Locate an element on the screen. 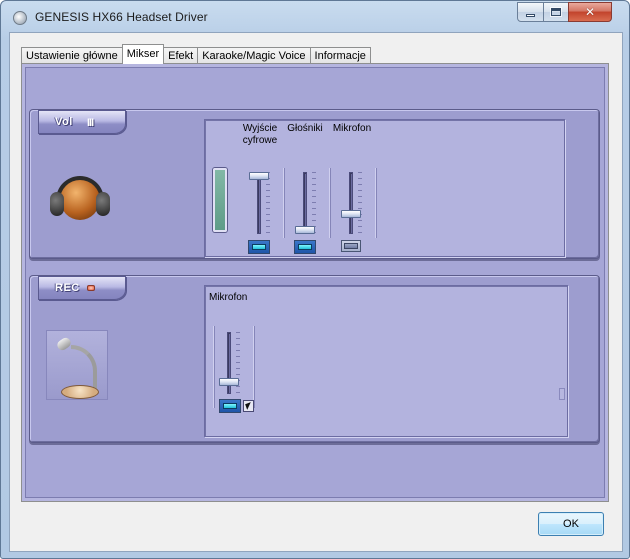  tab-karaoke-magic-voice: Karaoke/Magic Voice is located at coordinates (254, 55).